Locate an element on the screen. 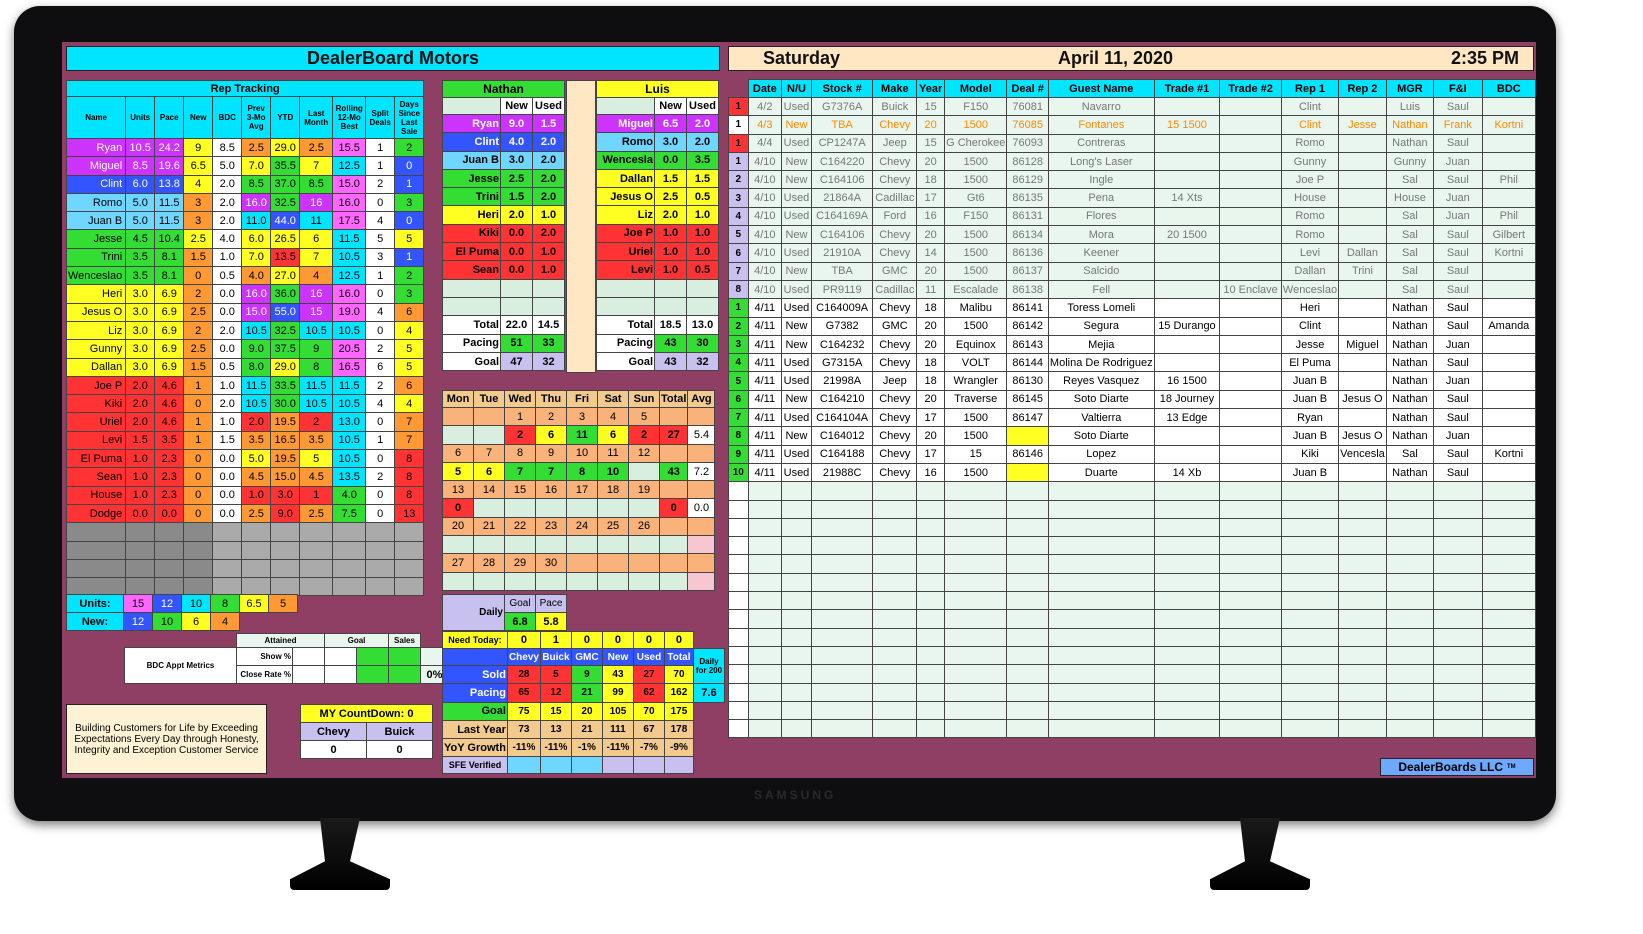 The width and height of the screenshot is (1643, 934). team-total-new: 18.5 is located at coordinates (670, 325).